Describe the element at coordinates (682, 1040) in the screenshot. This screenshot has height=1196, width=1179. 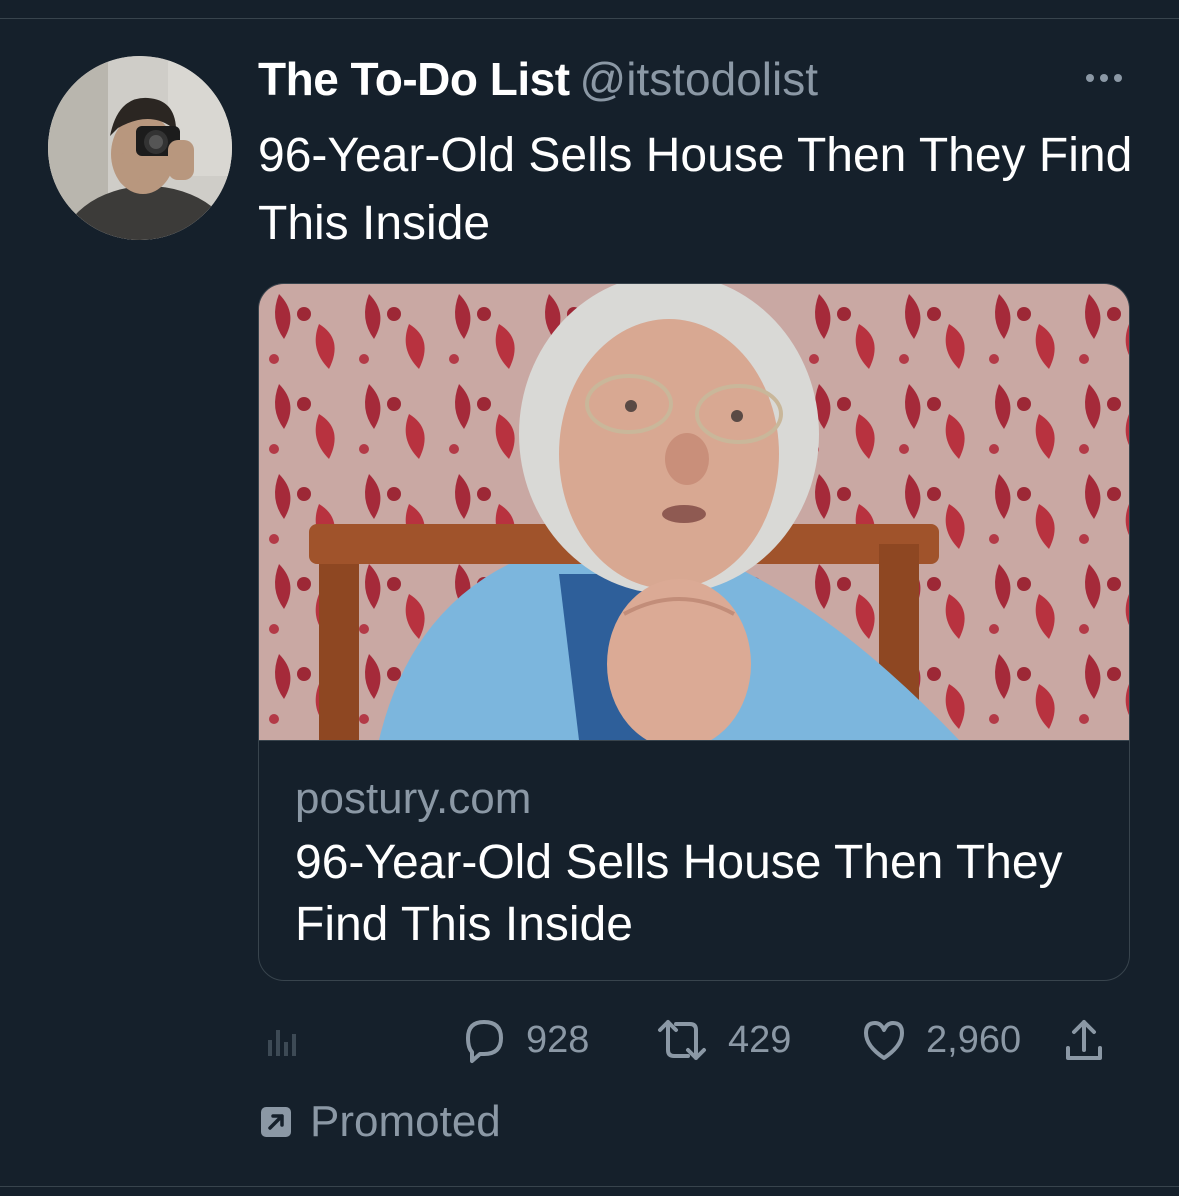
I see `retweet-arrows-icon` at that location.